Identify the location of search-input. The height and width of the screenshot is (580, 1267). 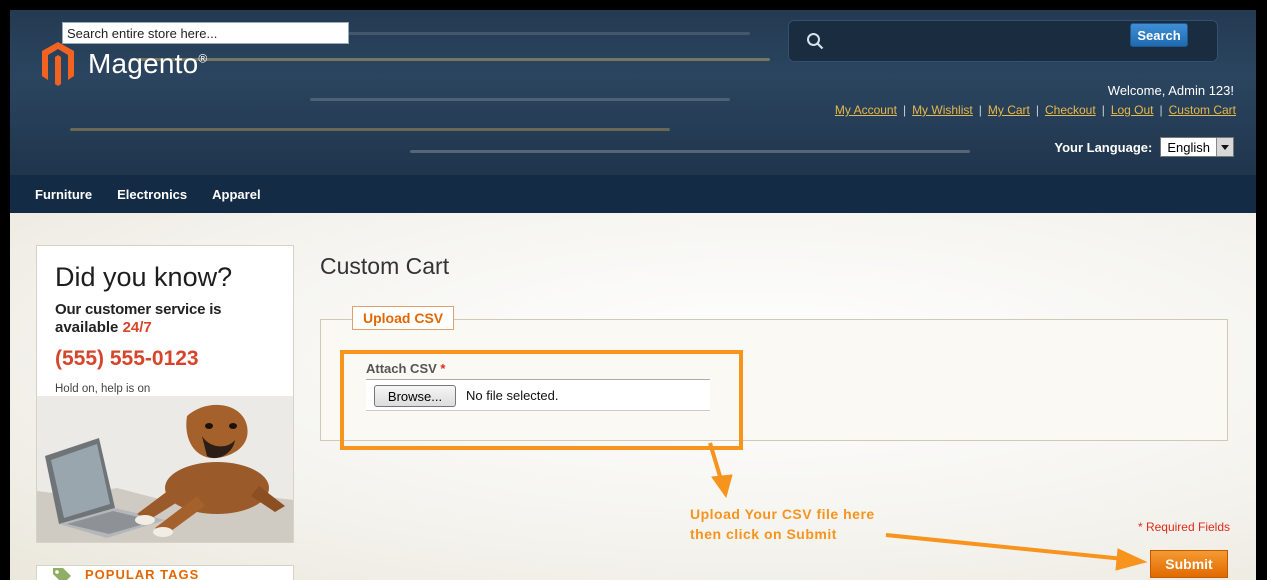
(205, 33).